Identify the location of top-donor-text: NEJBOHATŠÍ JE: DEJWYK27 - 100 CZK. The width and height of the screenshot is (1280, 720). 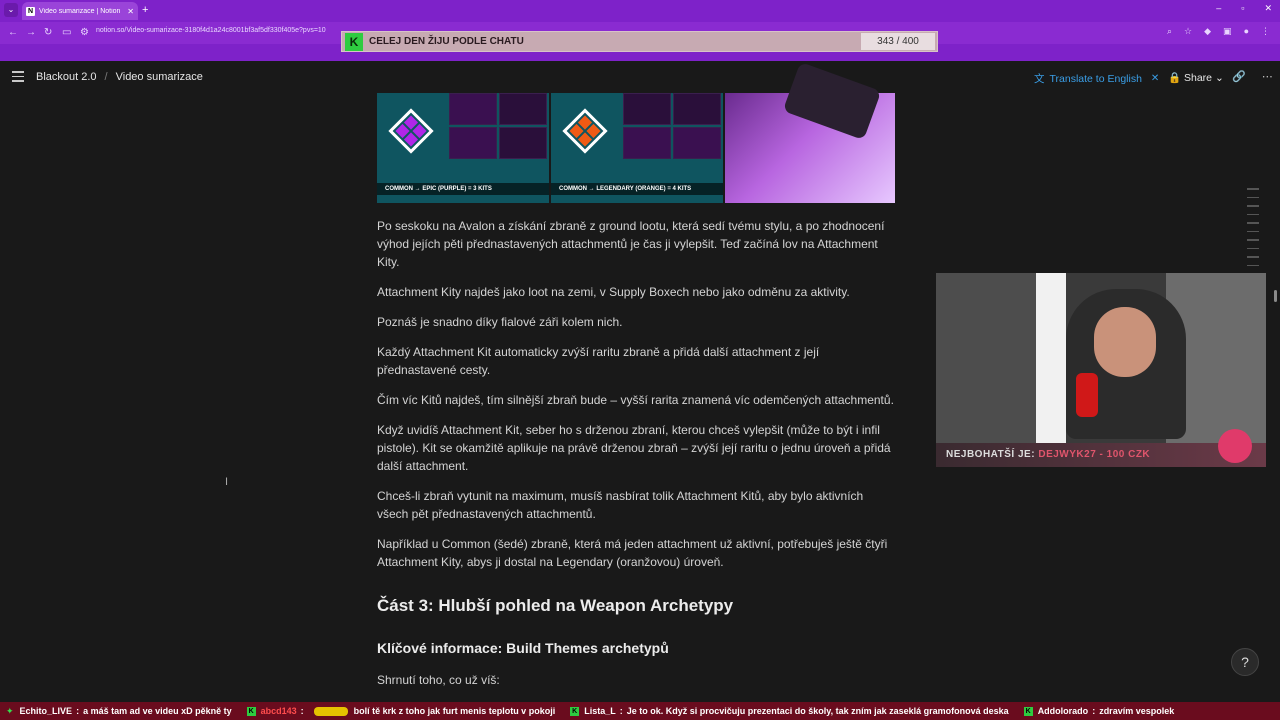
(1048, 454).